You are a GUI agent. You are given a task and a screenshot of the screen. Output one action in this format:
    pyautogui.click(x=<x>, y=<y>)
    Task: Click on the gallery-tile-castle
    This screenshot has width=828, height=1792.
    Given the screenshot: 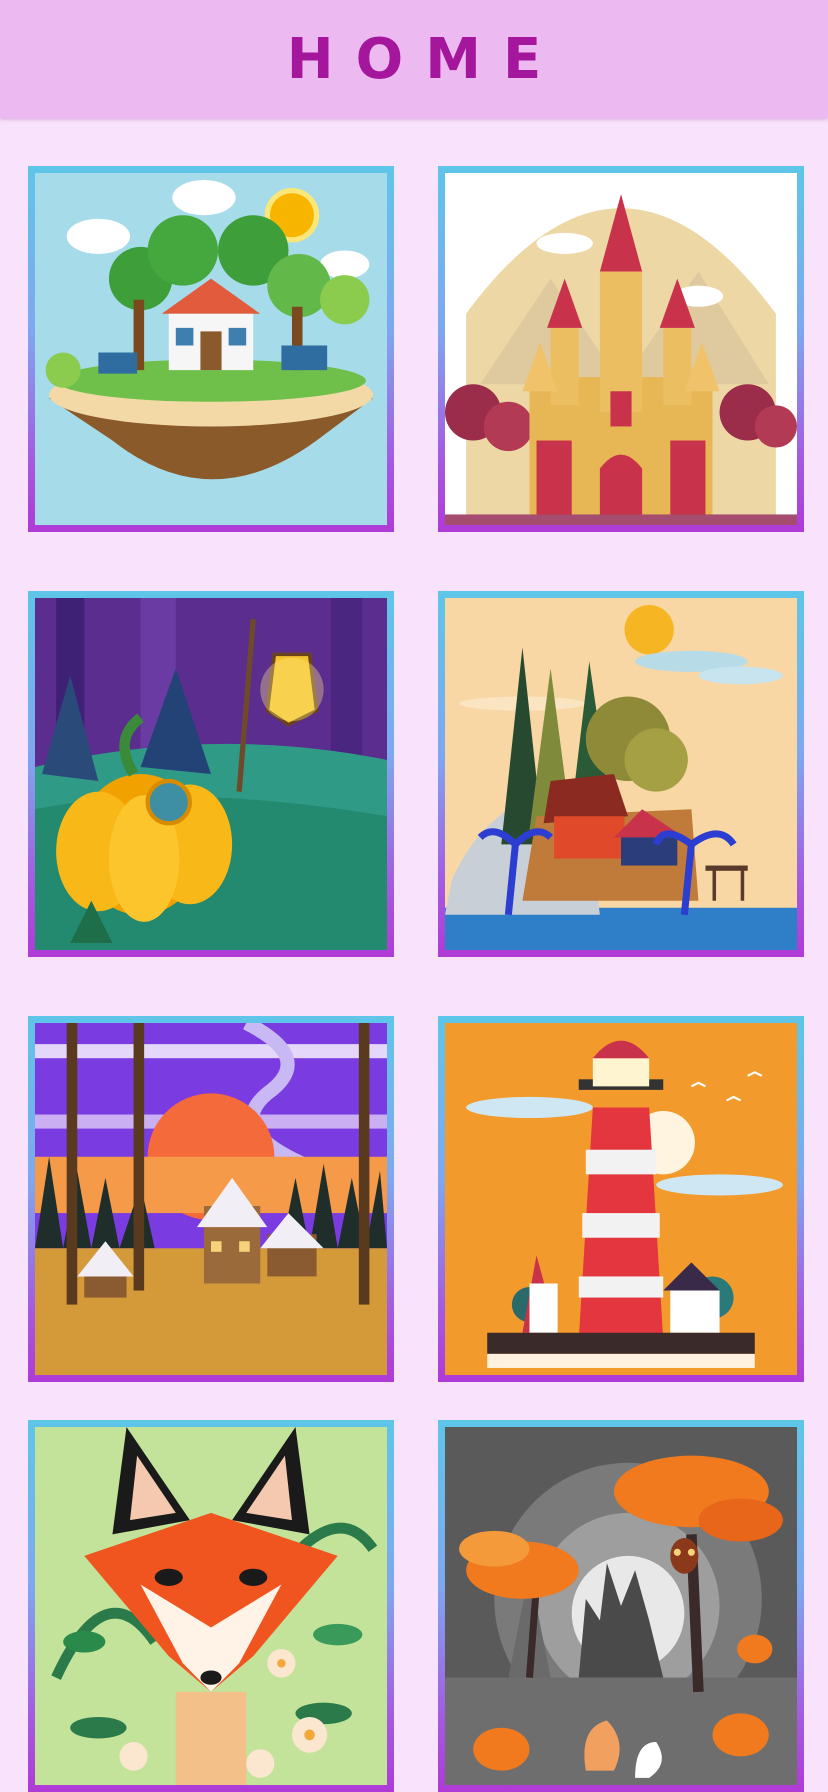 What is the action you would take?
    pyautogui.click(x=621, y=349)
    